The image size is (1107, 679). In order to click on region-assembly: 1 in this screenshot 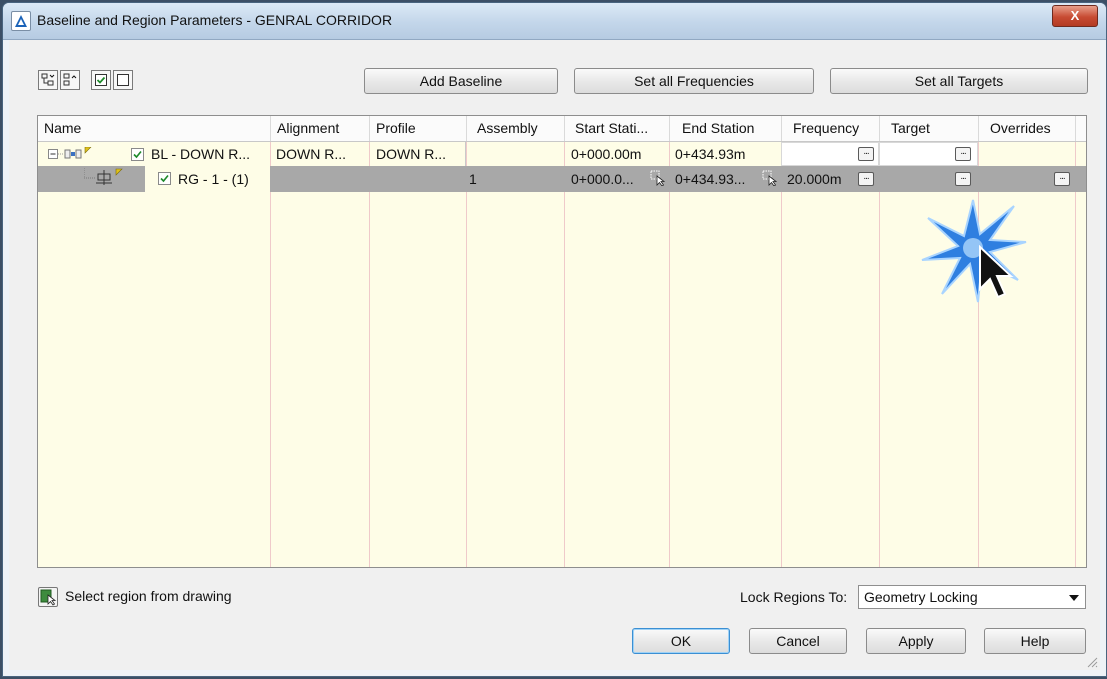, I will do `click(473, 179)`.